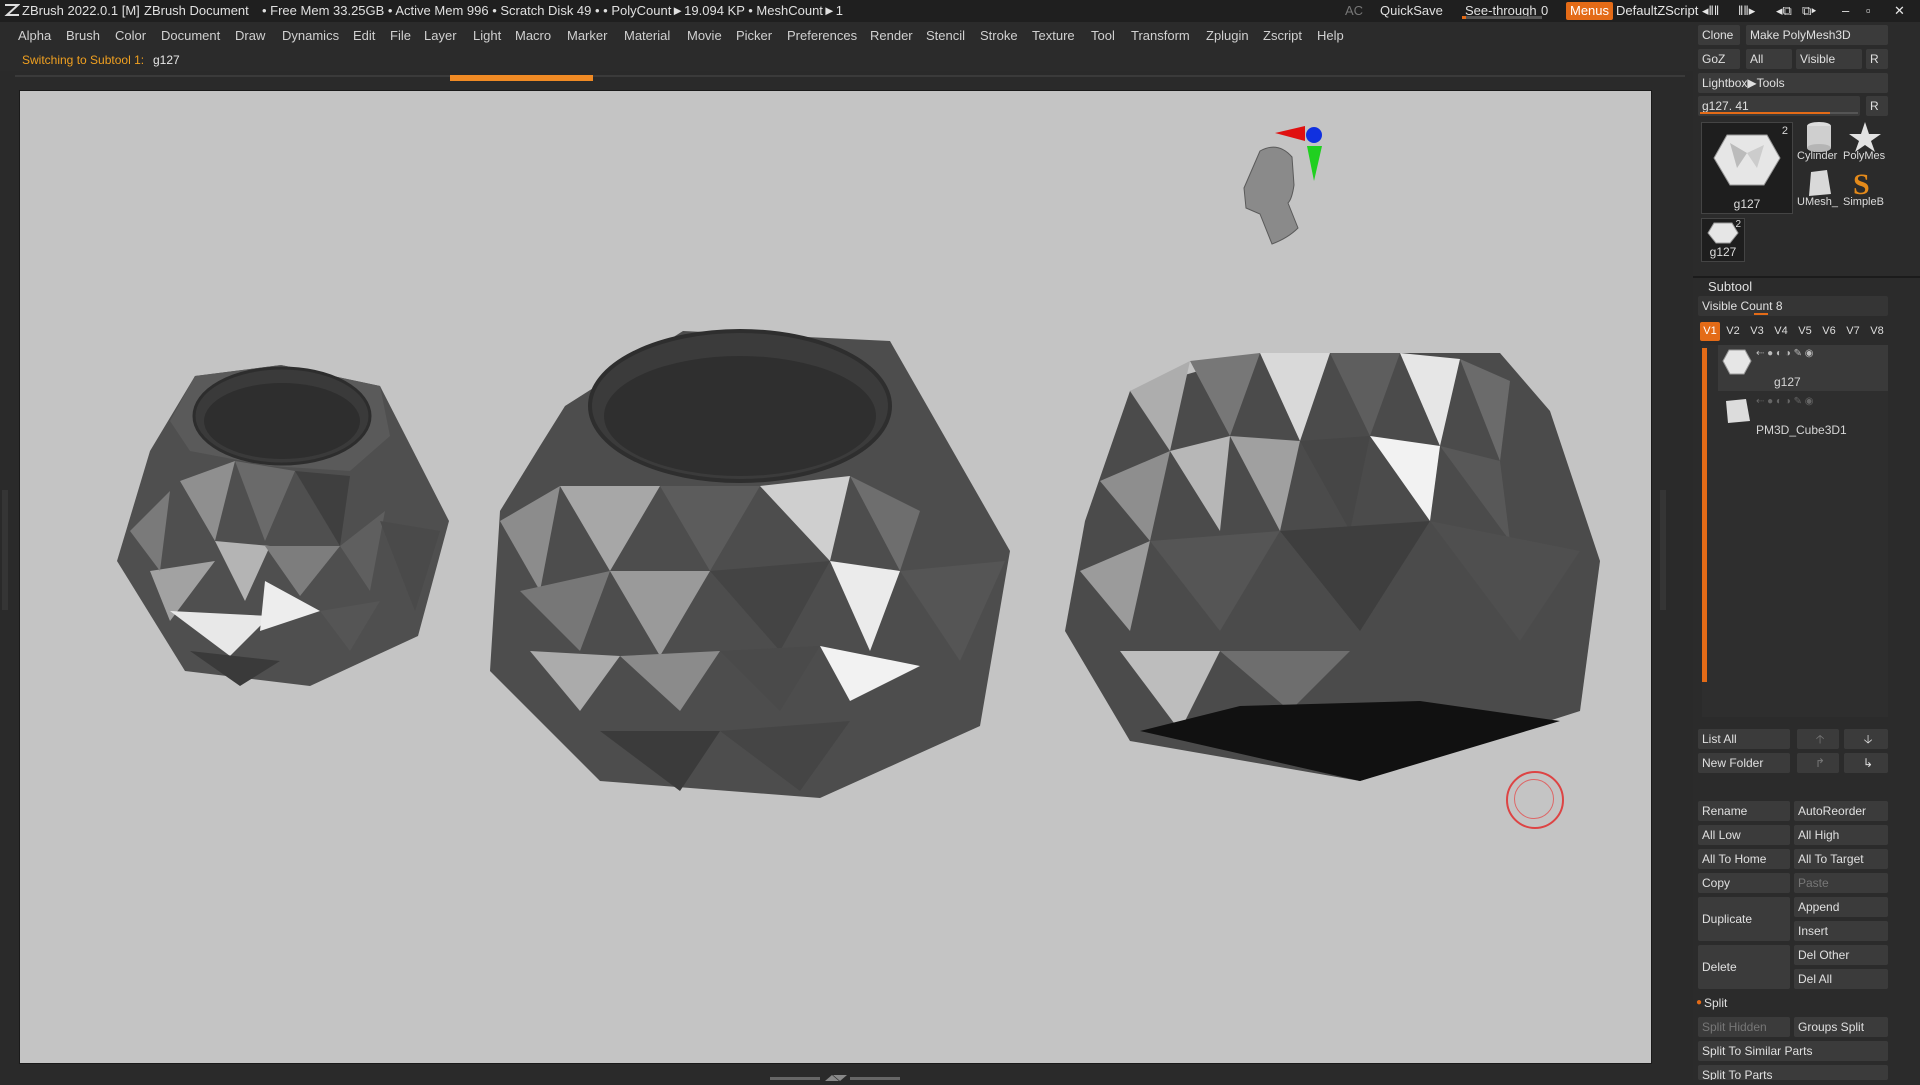 The width and height of the screenshot is (1920, 1085). I want to click on all-high-button: All High, so click(1841, 835).